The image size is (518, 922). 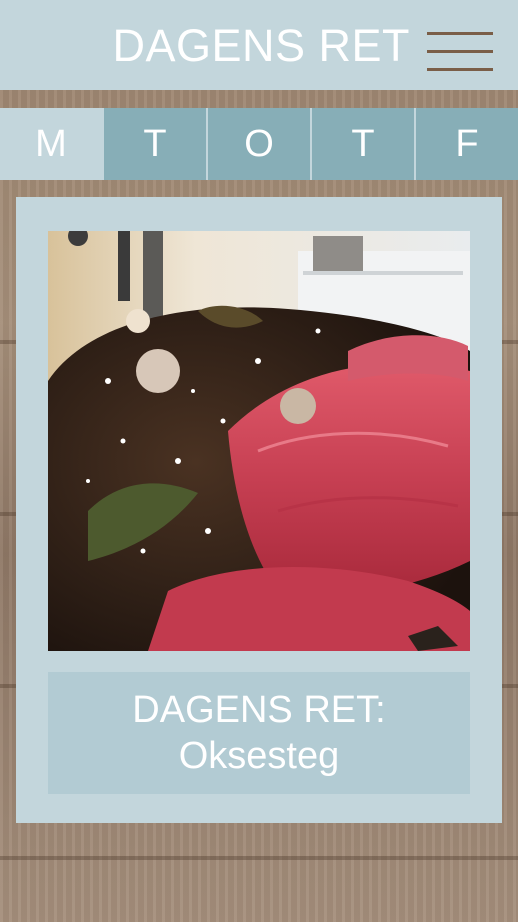 I want to click on tab-monday: M, so click(x=51, y=144).